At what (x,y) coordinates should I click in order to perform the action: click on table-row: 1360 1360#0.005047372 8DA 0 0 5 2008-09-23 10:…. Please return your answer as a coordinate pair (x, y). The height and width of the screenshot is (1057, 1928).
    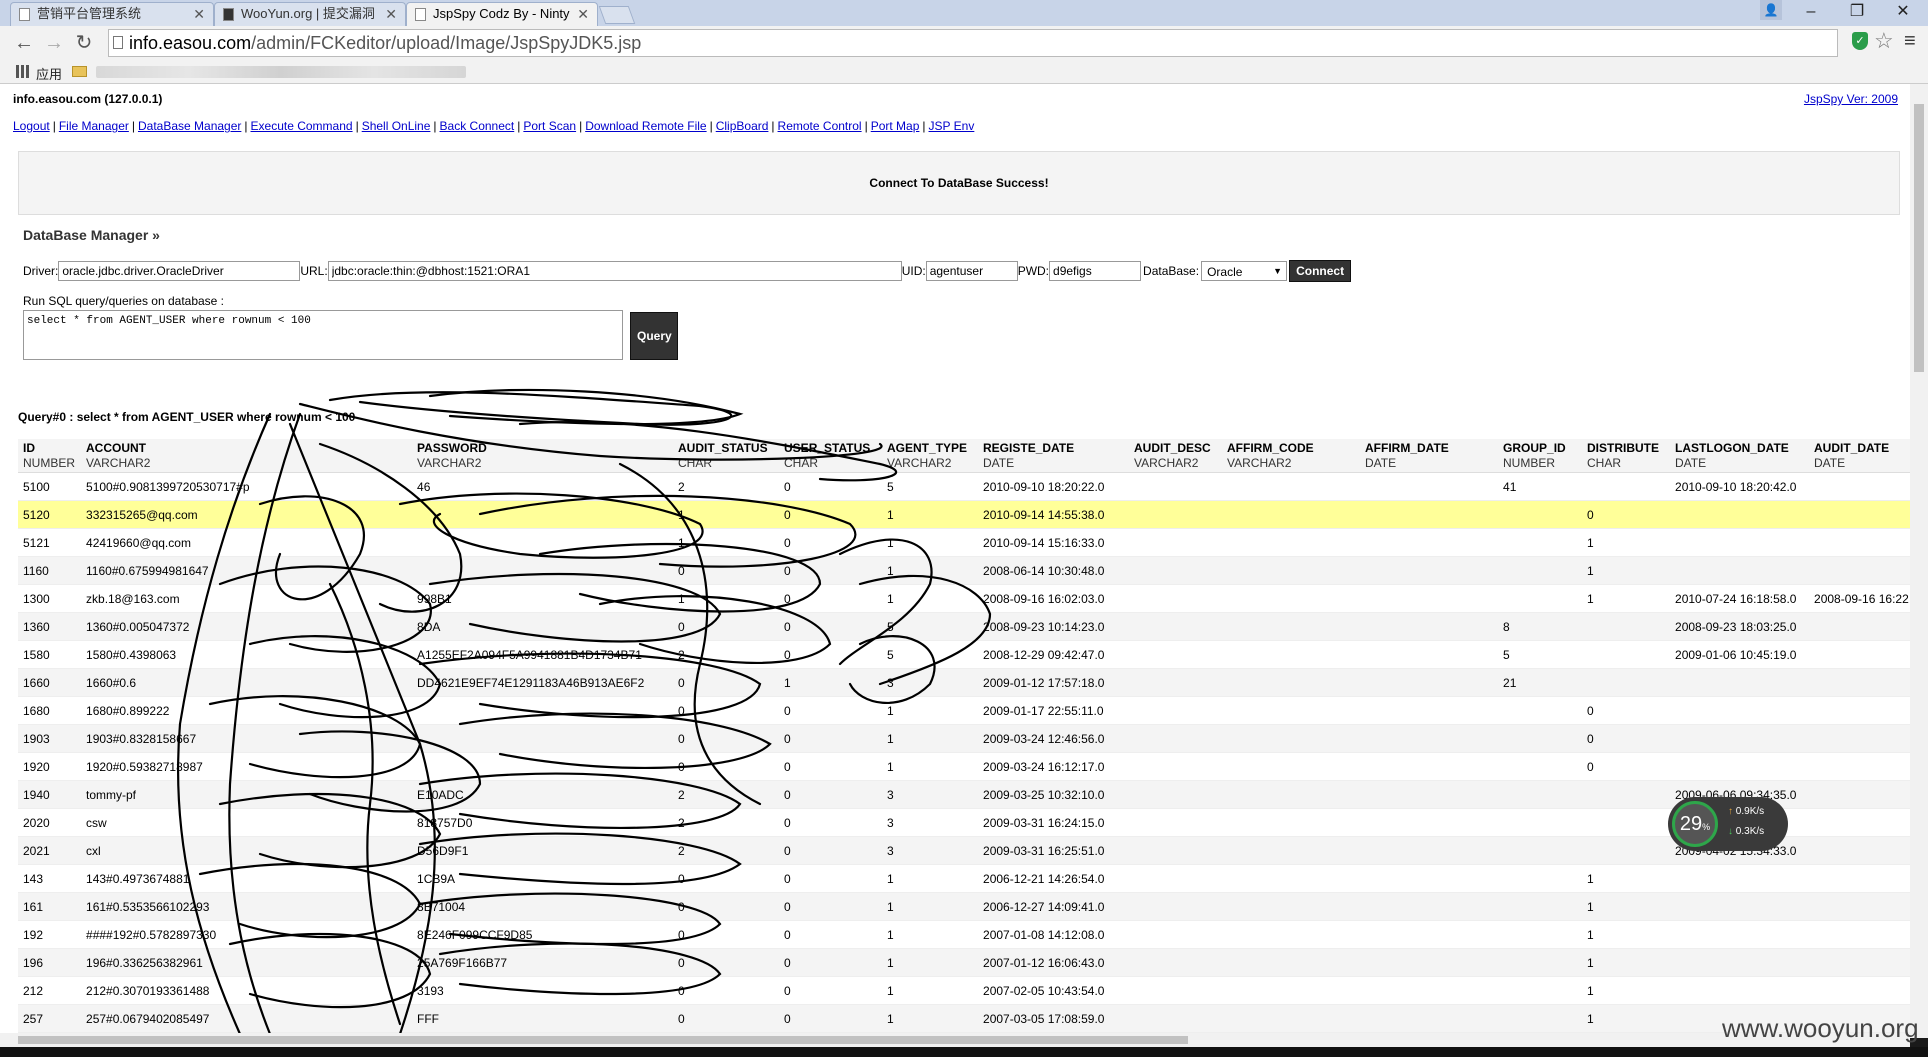
    Looking at the image, I should click on (964, 626).